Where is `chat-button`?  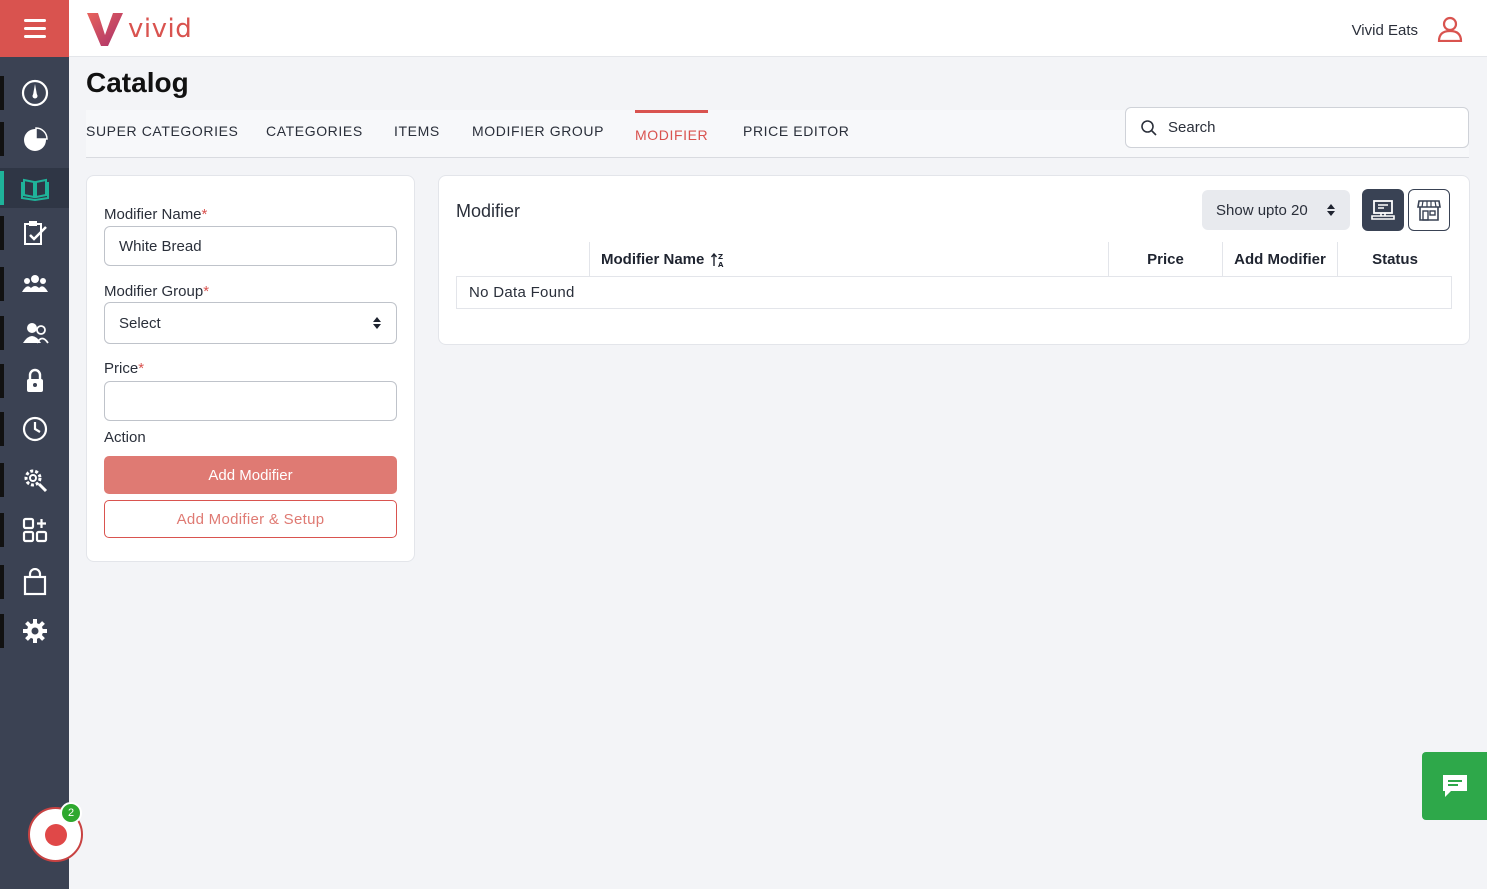
chat-button is located at coordinates (1454, 786).